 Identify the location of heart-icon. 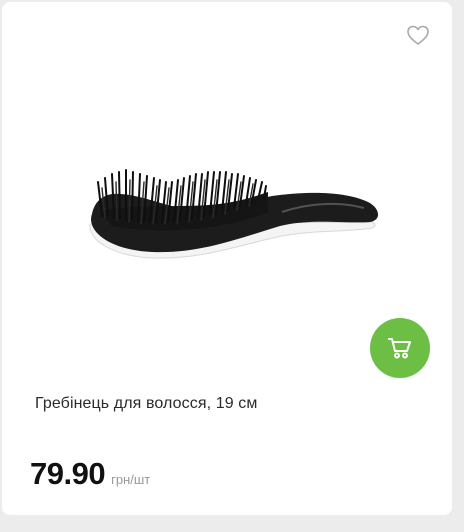
(418, 35).